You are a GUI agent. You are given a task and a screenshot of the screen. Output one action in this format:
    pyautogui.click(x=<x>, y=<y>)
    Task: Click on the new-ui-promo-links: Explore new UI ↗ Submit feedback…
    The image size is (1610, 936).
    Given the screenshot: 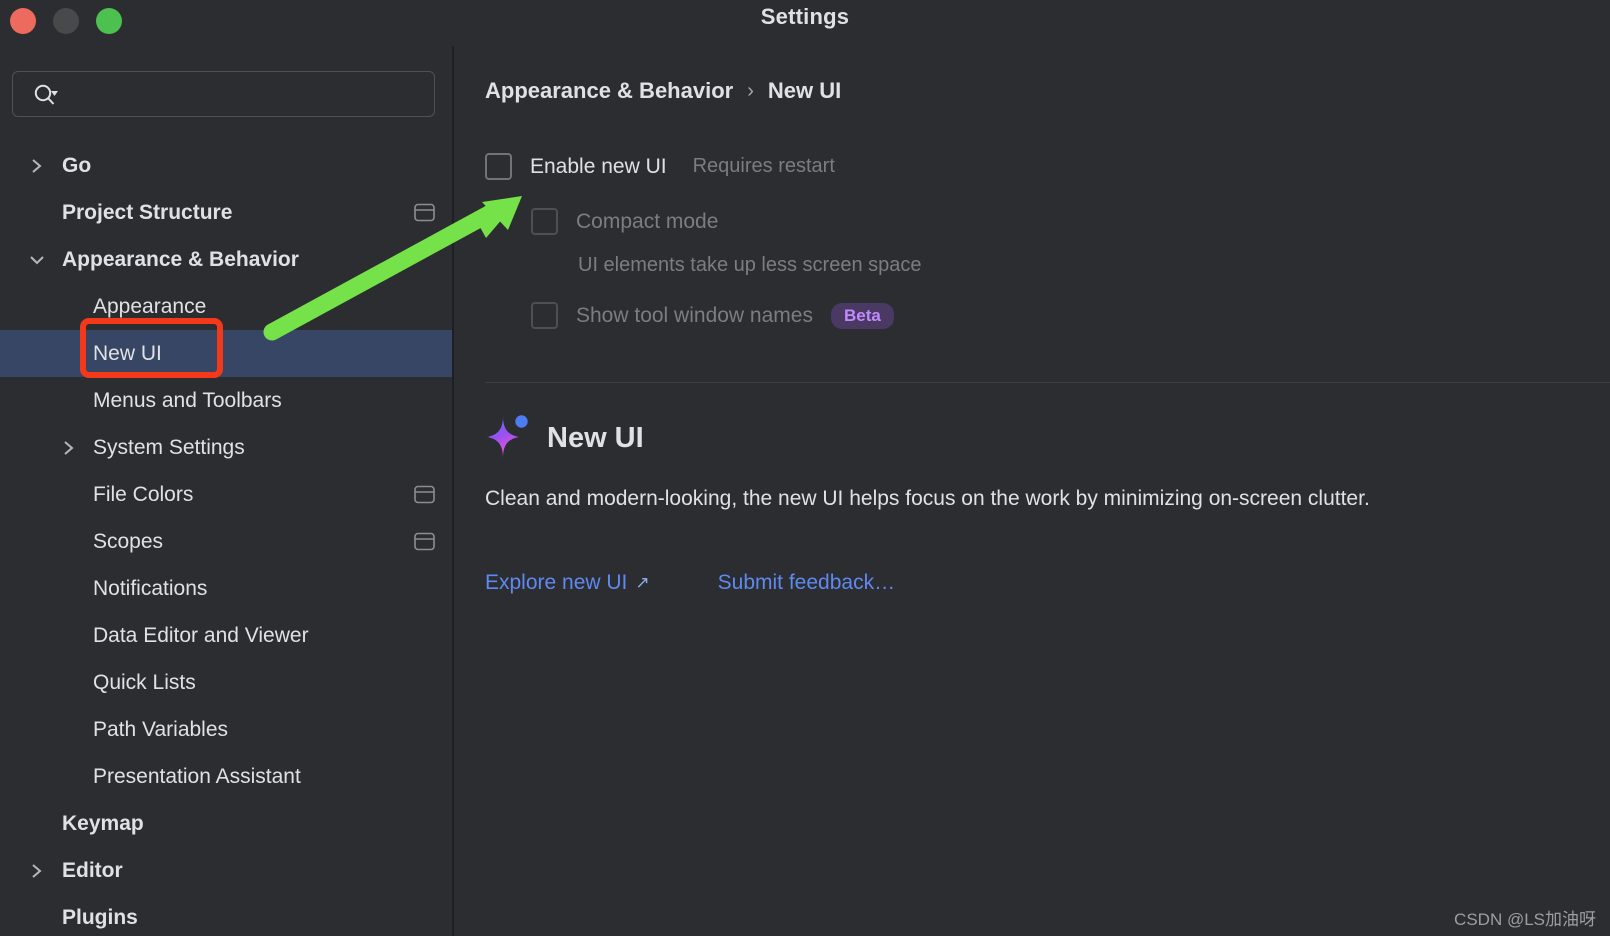 What is the action you would take?
    pyautogui.click(x=690, y=583)
    